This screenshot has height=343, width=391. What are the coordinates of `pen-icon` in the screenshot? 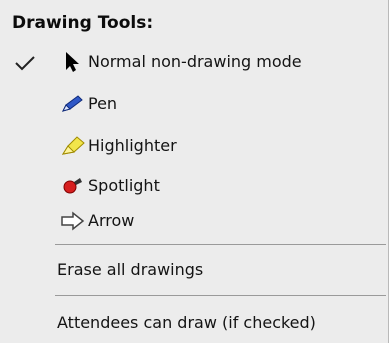 It's located at (72, 103).